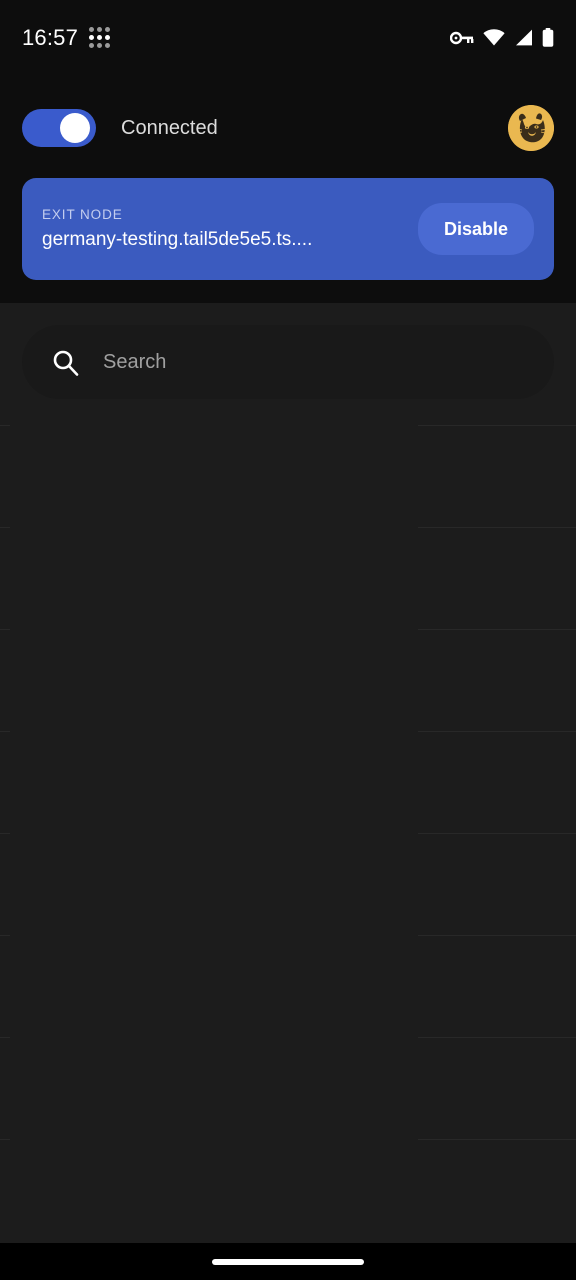 This screenshot has width=576, height=1280. What do you see at coordinates (59, 128) in the screenshot?
I see `vpn-connection-toggle` at bounding box center [59, 128].